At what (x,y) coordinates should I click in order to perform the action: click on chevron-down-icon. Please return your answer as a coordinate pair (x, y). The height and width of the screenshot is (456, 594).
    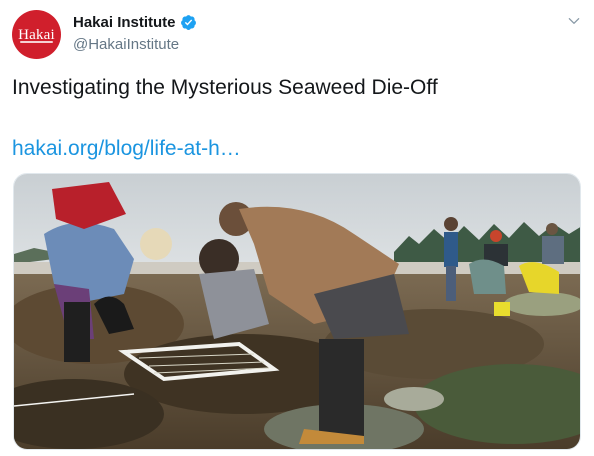
    Looking at the image, I should click on (574, 21).